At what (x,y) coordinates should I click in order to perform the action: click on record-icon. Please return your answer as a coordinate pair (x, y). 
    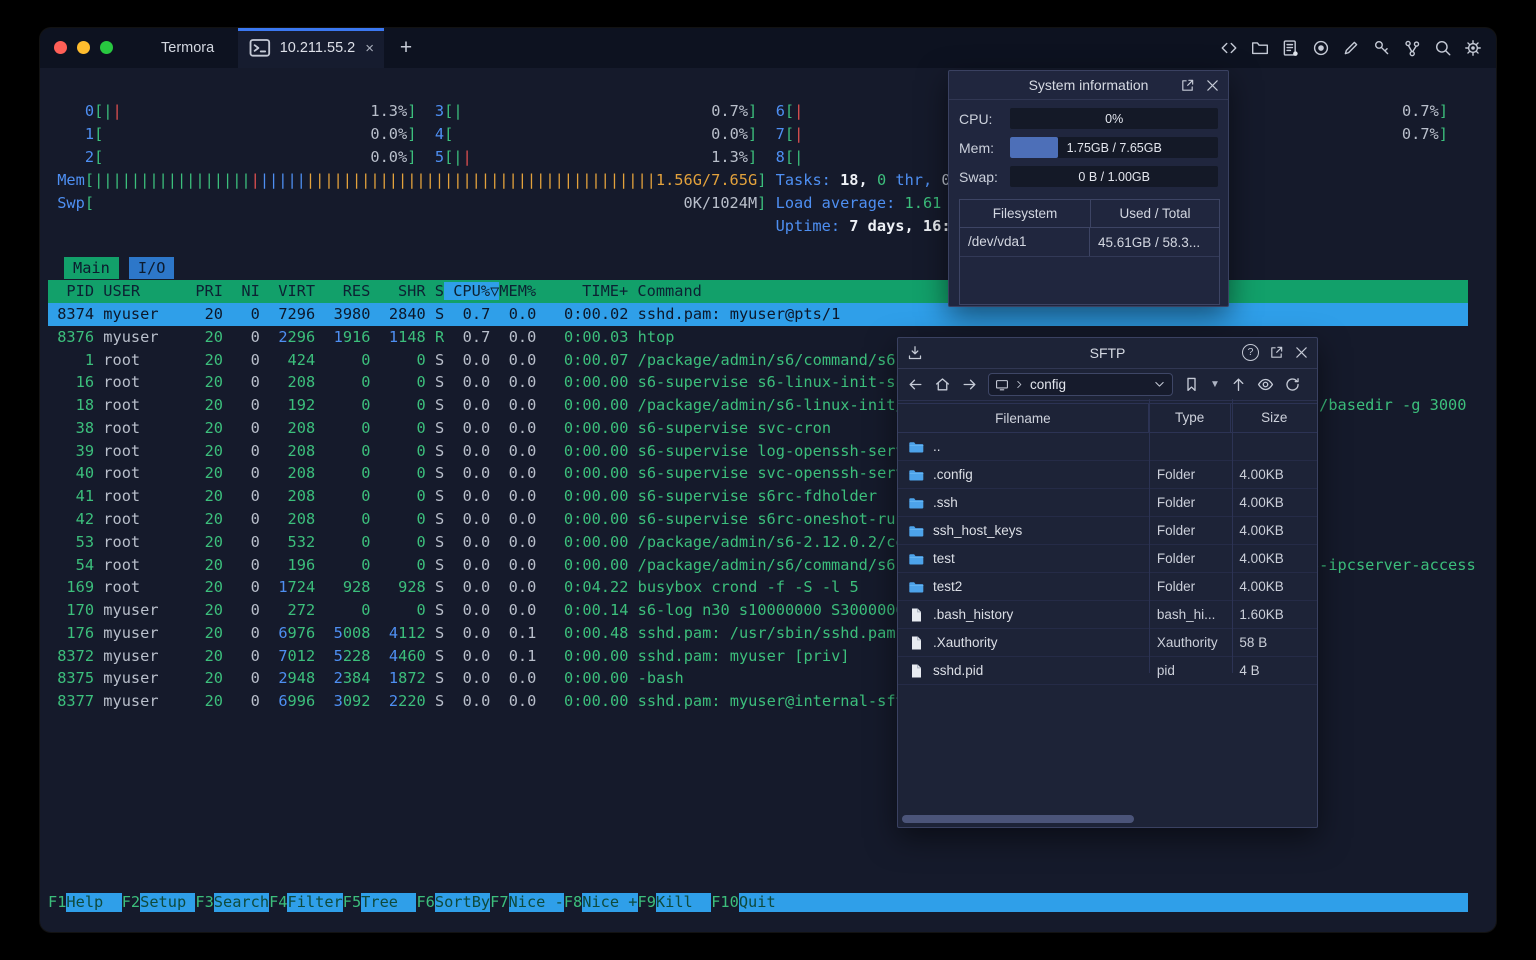
    Looking at the image, I should click on (1321, 48).